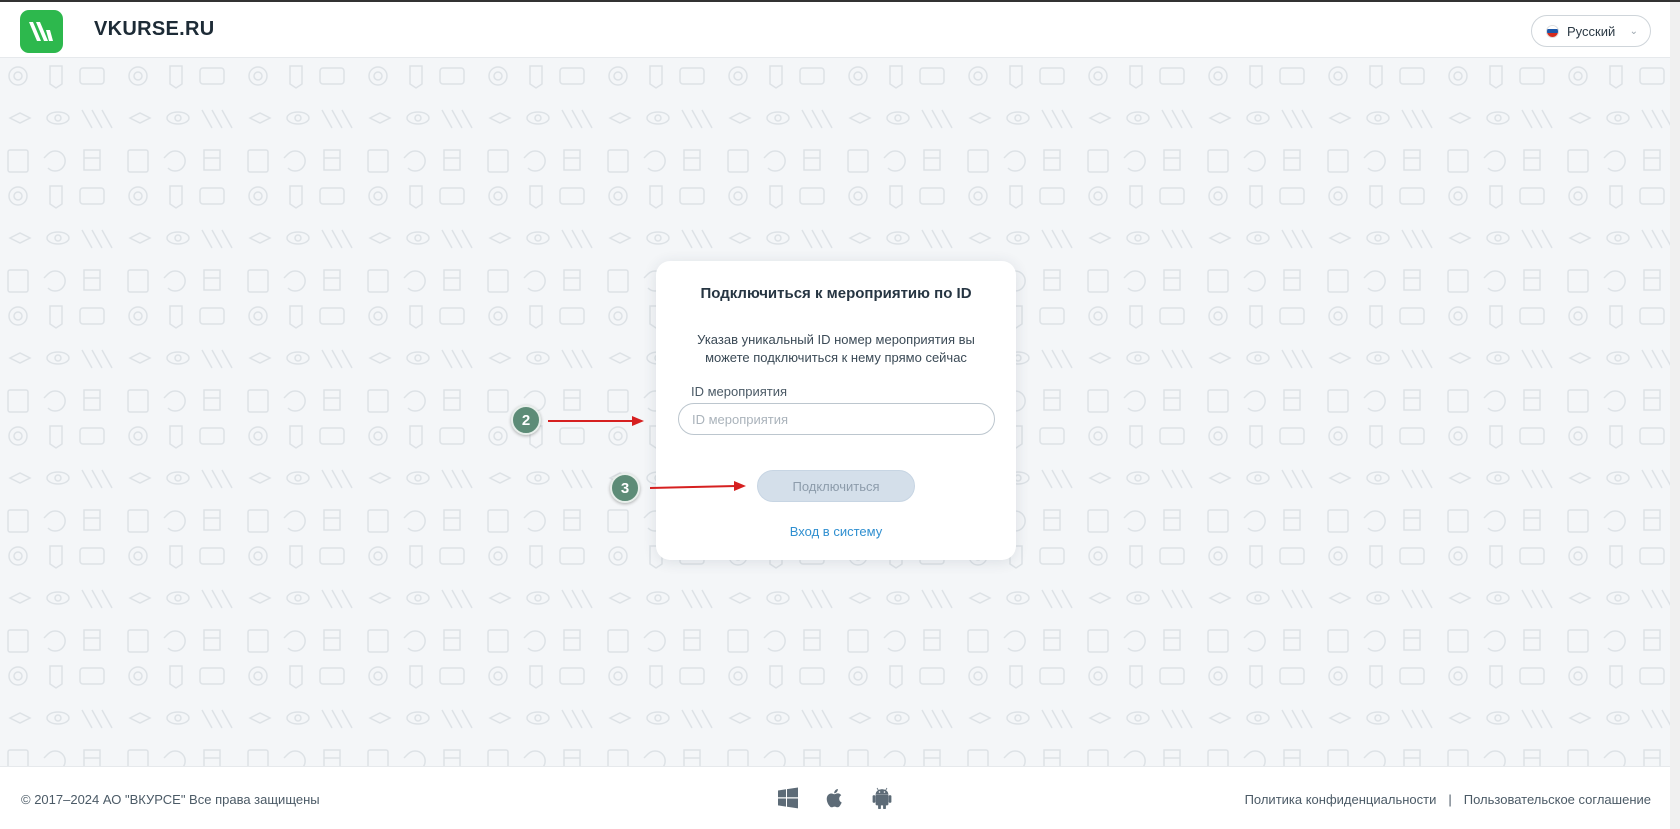  I want to click on language-selector: Русский ⌄, so click(1591, 31).